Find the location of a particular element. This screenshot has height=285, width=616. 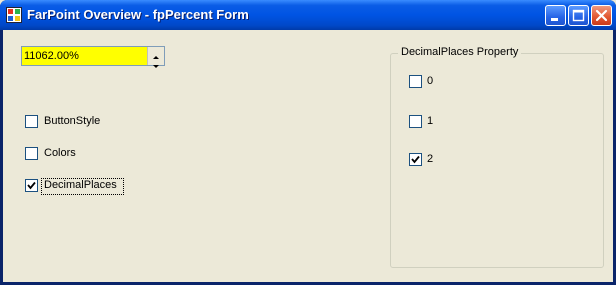

close-button is located at coordinates (601, 15).